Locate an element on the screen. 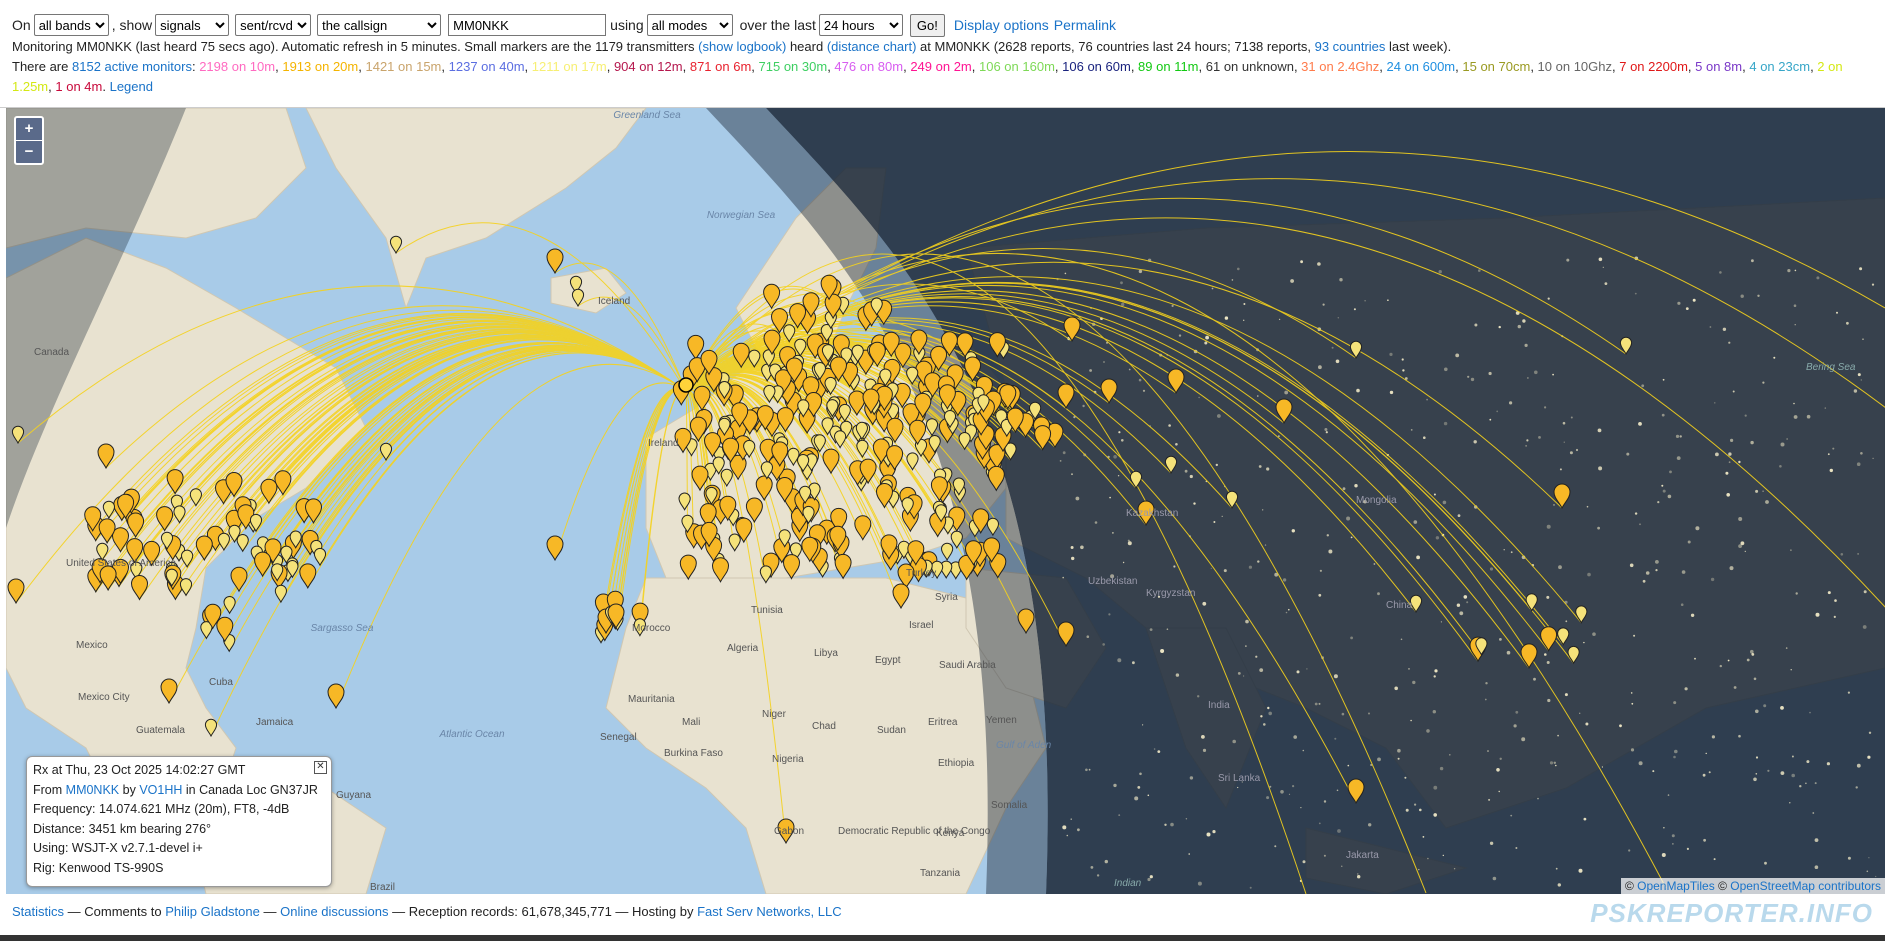 Image resolution: width=1885 pixels, height=941 pixels. label-nigeria: Nigeria is located at coordinates (788, 759).